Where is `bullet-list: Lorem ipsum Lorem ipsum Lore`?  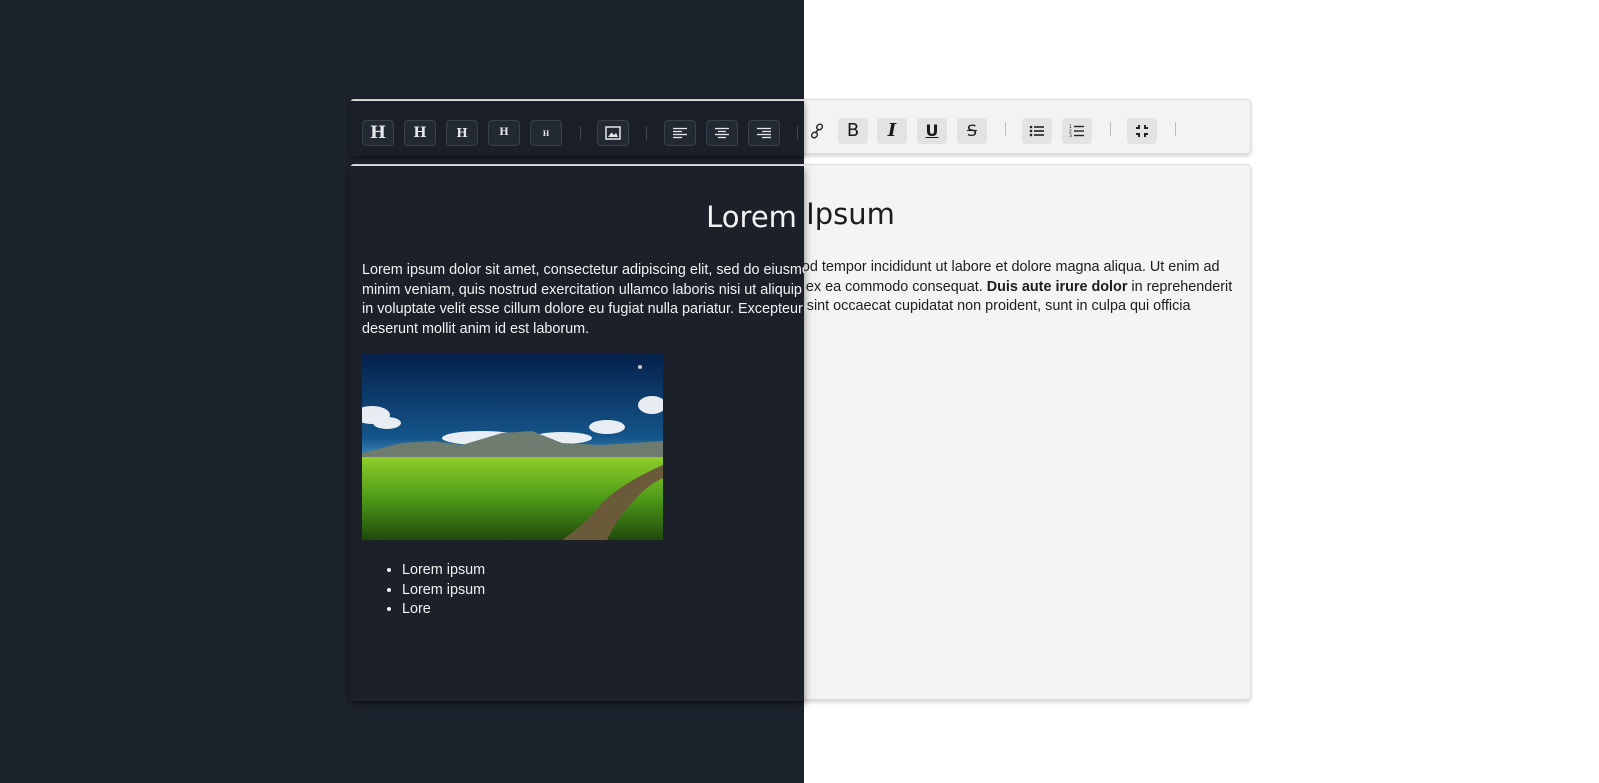 bullet-list: Lorem ipsum Lorem ipsum Lore is located at coordinates (423, 590).